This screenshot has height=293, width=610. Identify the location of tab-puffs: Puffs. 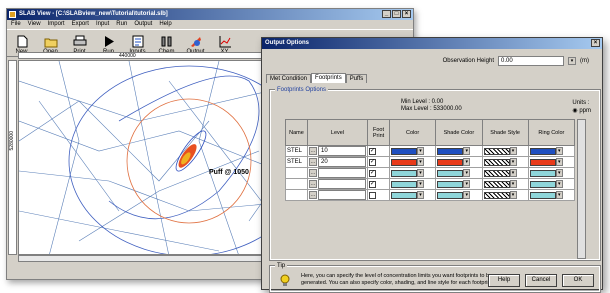
(356, 78).